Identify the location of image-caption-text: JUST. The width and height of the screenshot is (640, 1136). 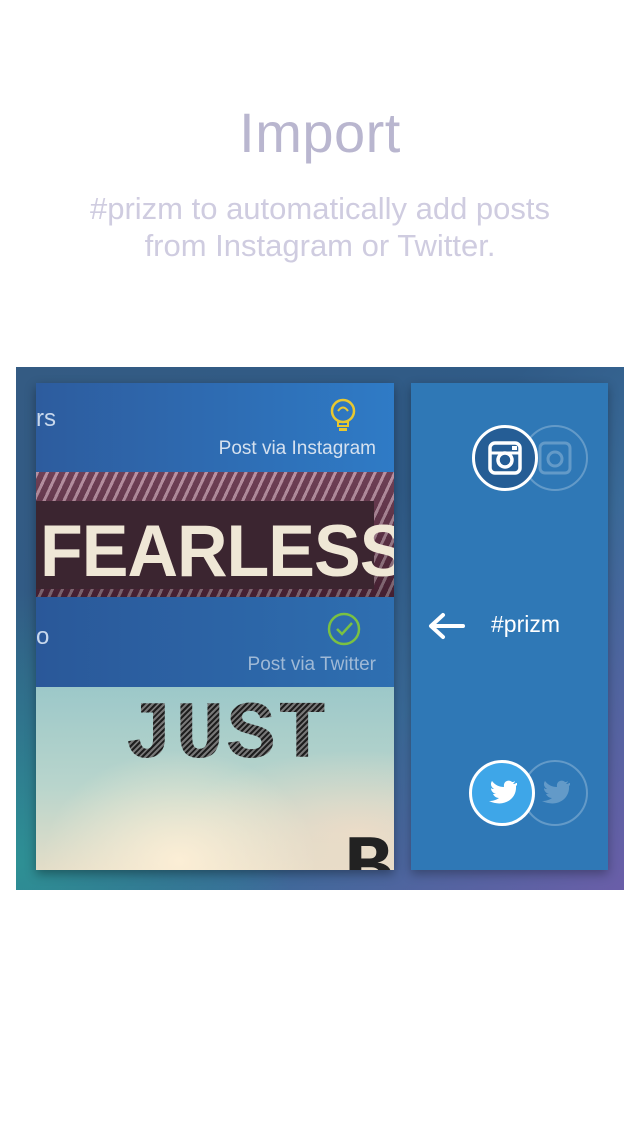
(226, 735).